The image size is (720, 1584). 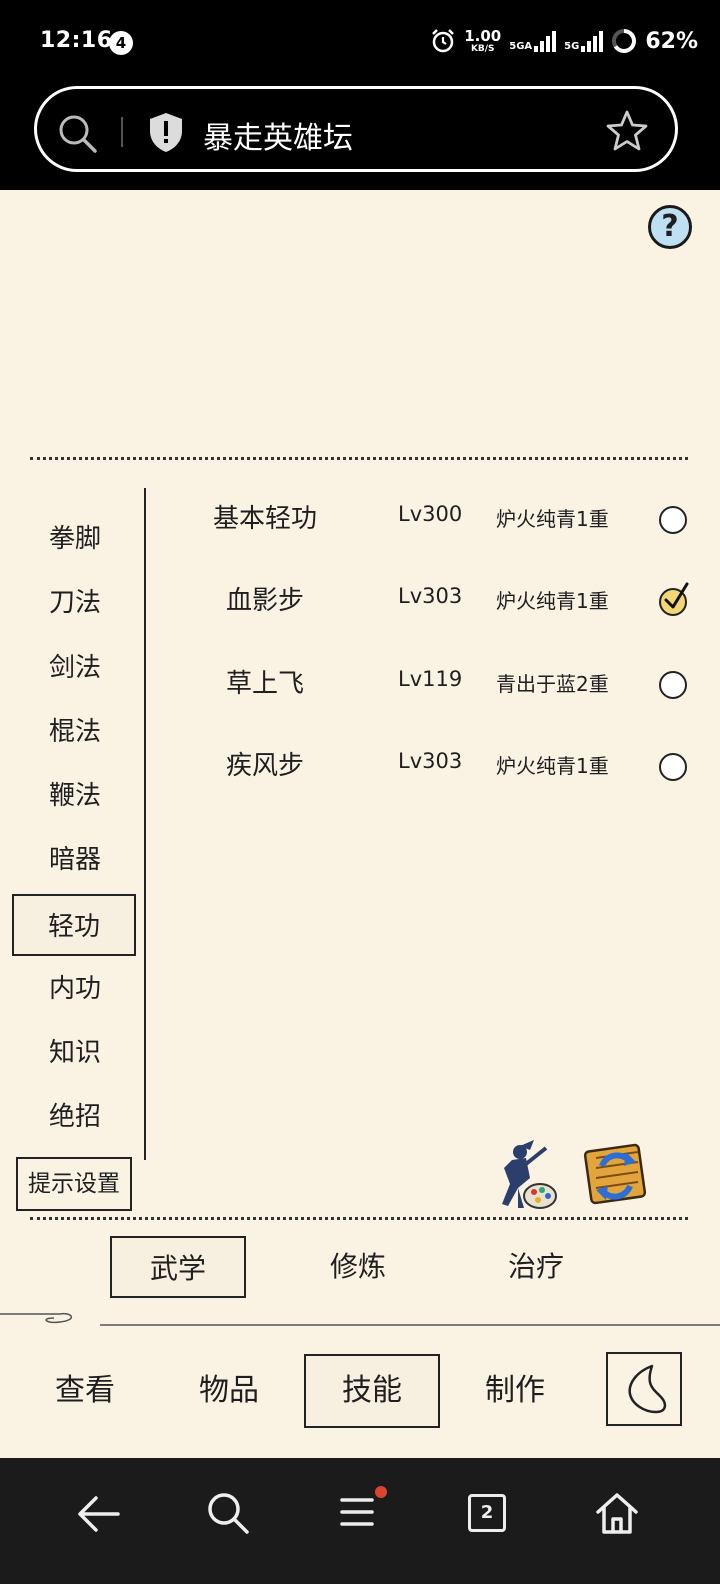 What do you see at coordinates (278, 138) in the screenshot?
I see `page-title: 暴走英雄坛` at bounding box center [278, 138].